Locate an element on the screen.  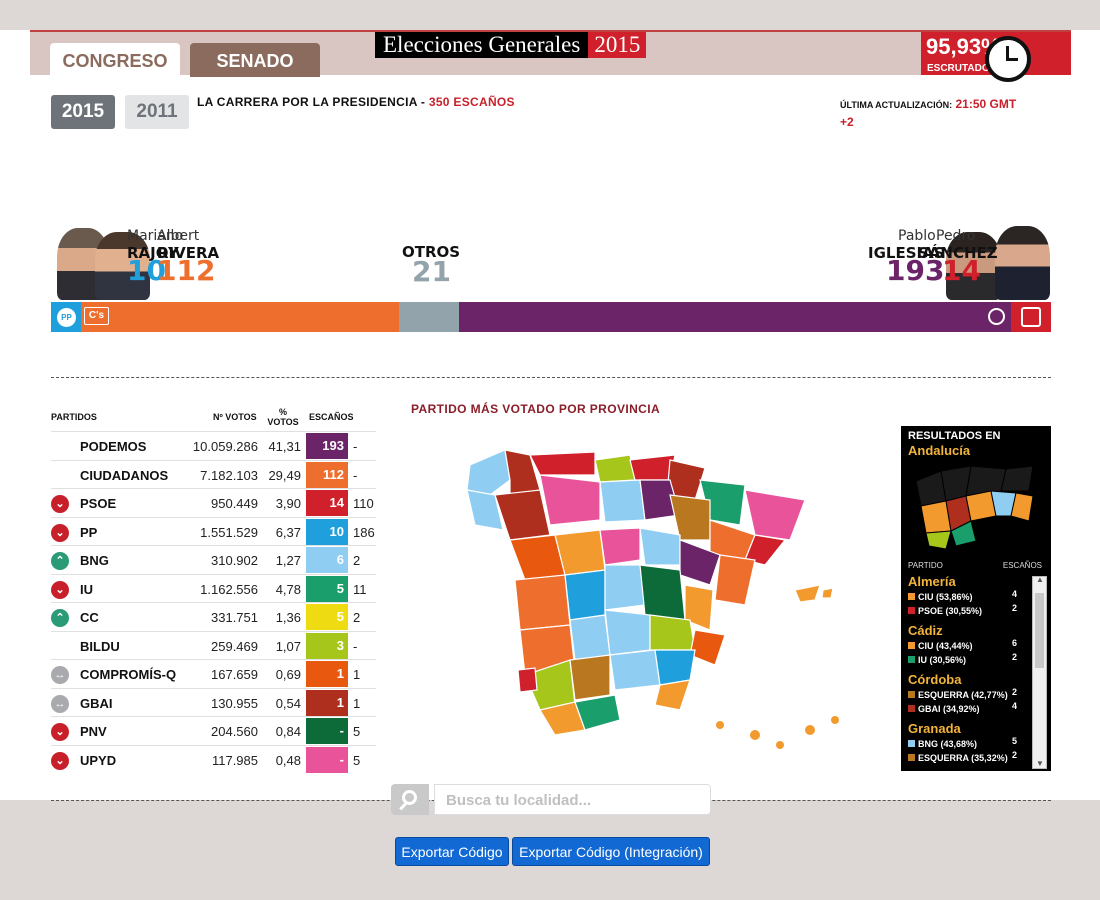
bar-psoe is located at coordinates (1031, 317).